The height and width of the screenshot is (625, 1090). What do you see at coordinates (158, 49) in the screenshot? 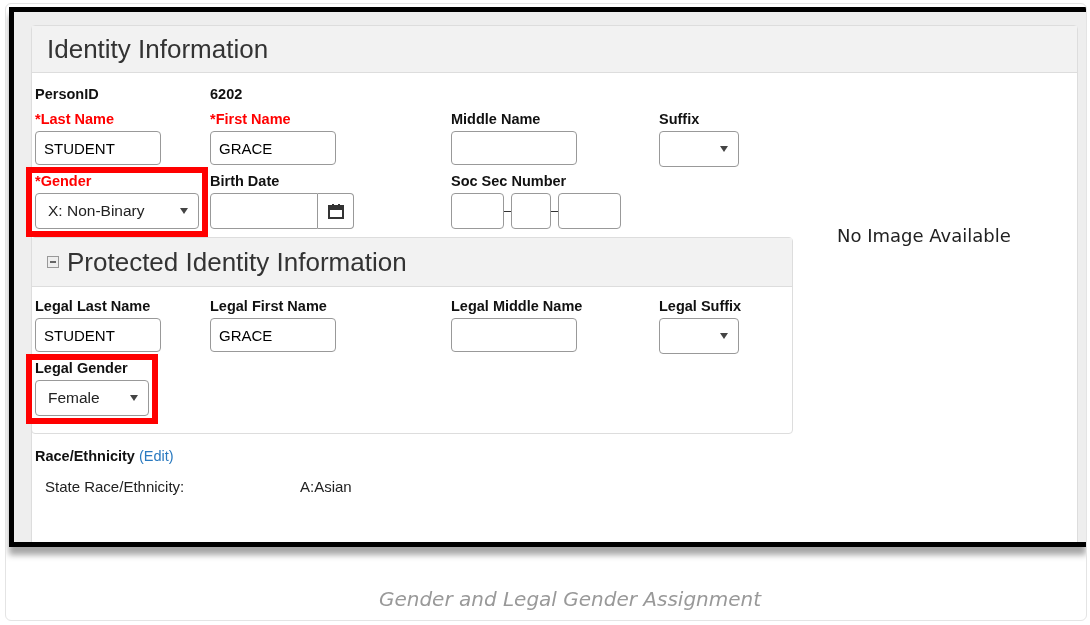
I see `panel-title: Identity Information` at bounding box center [158, 49].